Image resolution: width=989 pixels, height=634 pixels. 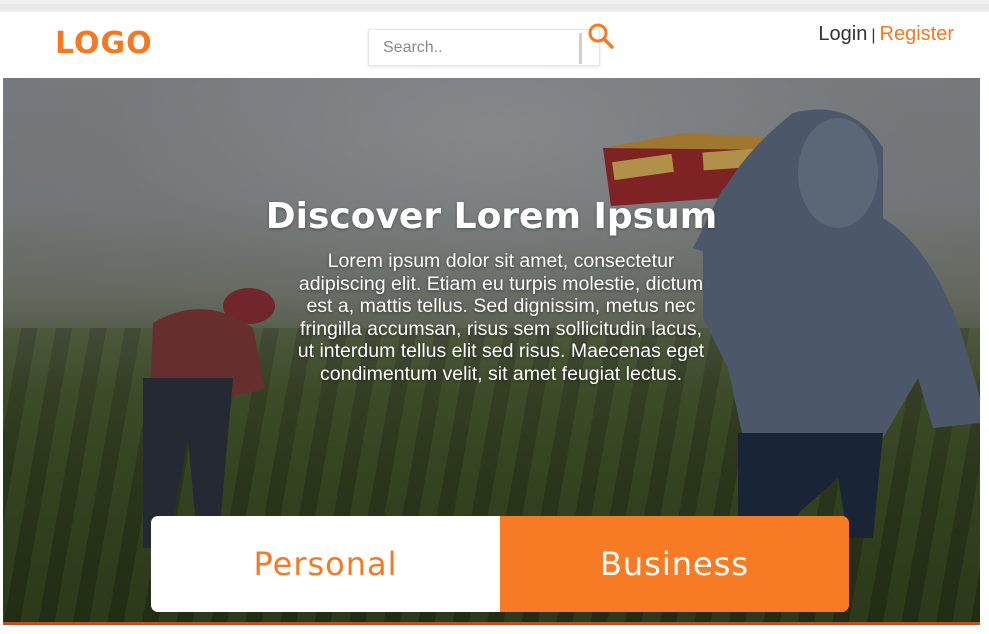 What do you see at coordinates (491, 623) in the screenshot?
I see `hero-bottom-border` at bounding box center [491, 623].